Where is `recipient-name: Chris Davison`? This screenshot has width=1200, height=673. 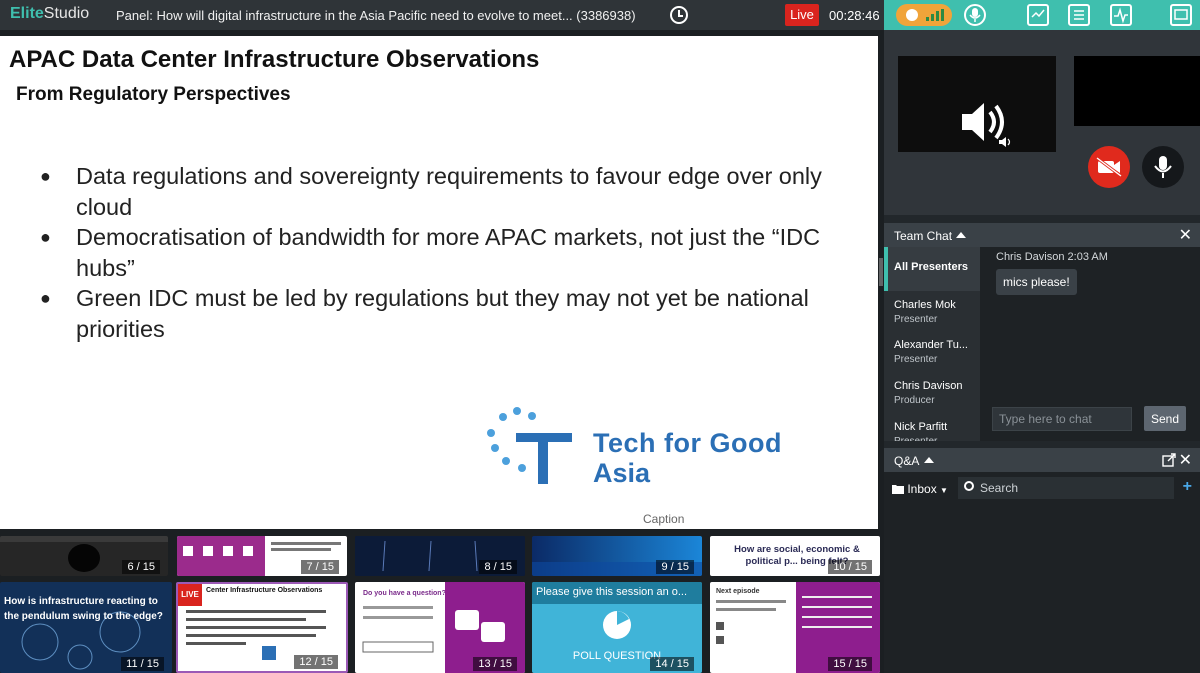 recipient-name: Chris Davison is located at coordinates (928, 386).